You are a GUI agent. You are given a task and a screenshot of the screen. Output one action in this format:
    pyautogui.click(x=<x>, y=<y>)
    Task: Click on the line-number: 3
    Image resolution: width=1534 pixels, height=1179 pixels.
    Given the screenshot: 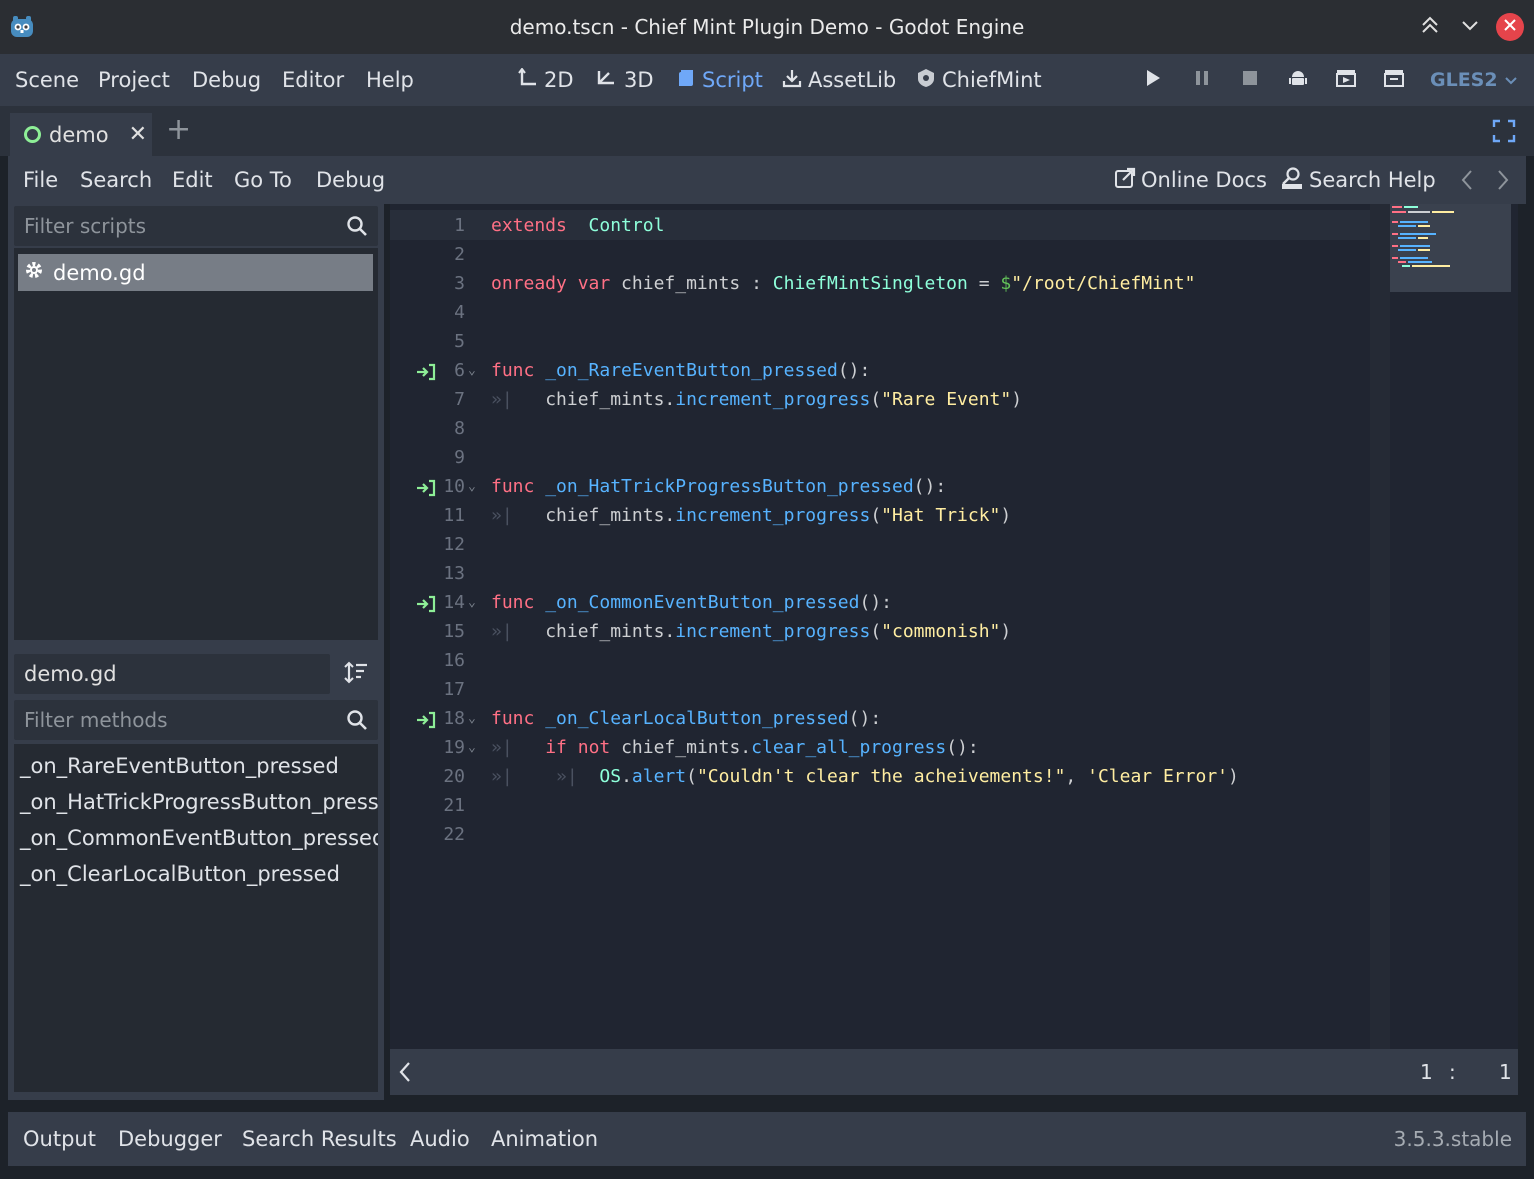 What is the action you would take?
    pyautogui.click(x=459, y=283)
    